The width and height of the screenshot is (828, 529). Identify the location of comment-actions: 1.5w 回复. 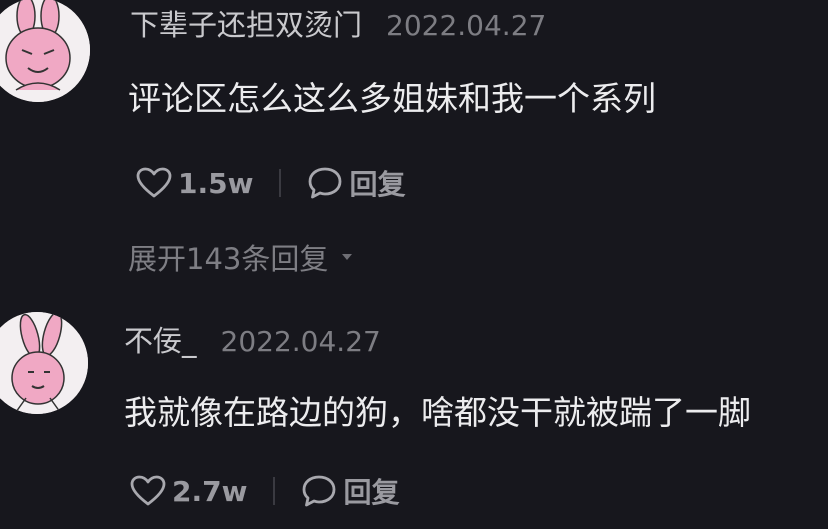
(270, 183).